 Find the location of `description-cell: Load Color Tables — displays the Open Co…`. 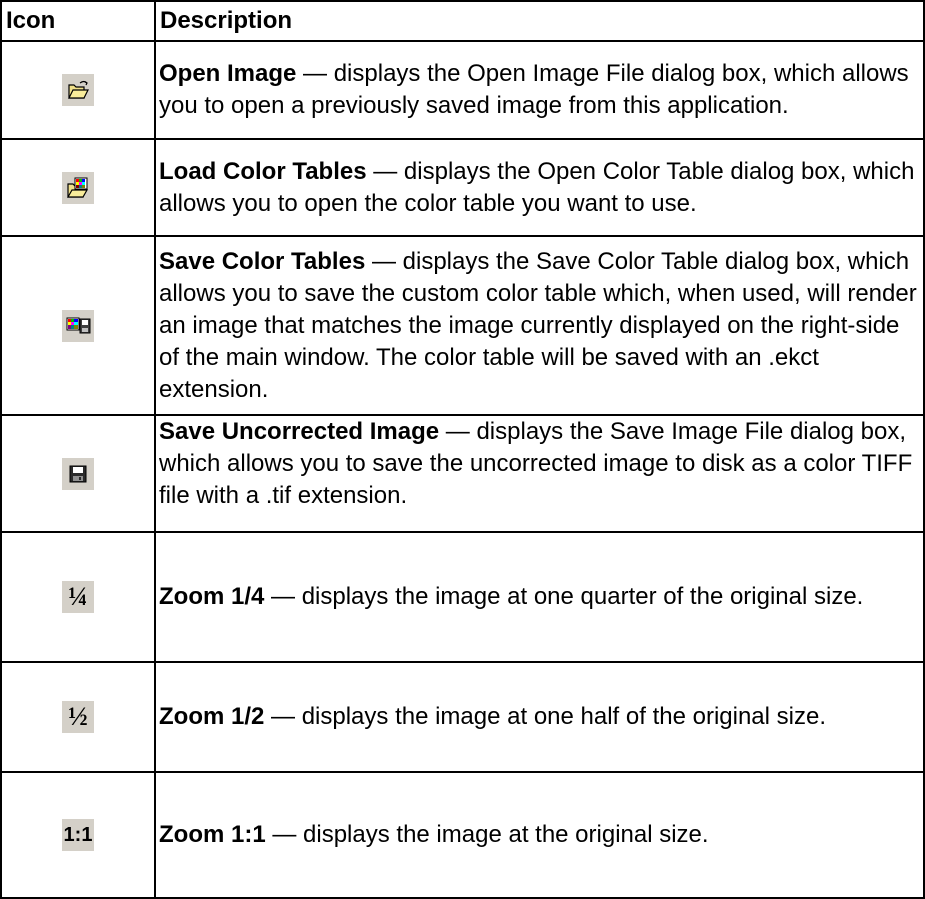

description-cell: Load Color Tables — displays the Open Co… is located at coordinates (539, 187).